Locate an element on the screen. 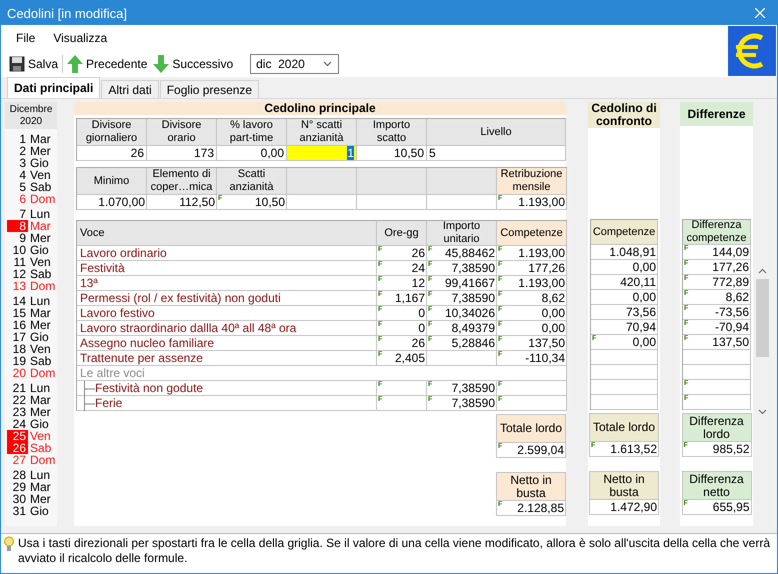 This screenshot has width=778, height=574. row-label: 13ª is located at coordinates (227, 283).